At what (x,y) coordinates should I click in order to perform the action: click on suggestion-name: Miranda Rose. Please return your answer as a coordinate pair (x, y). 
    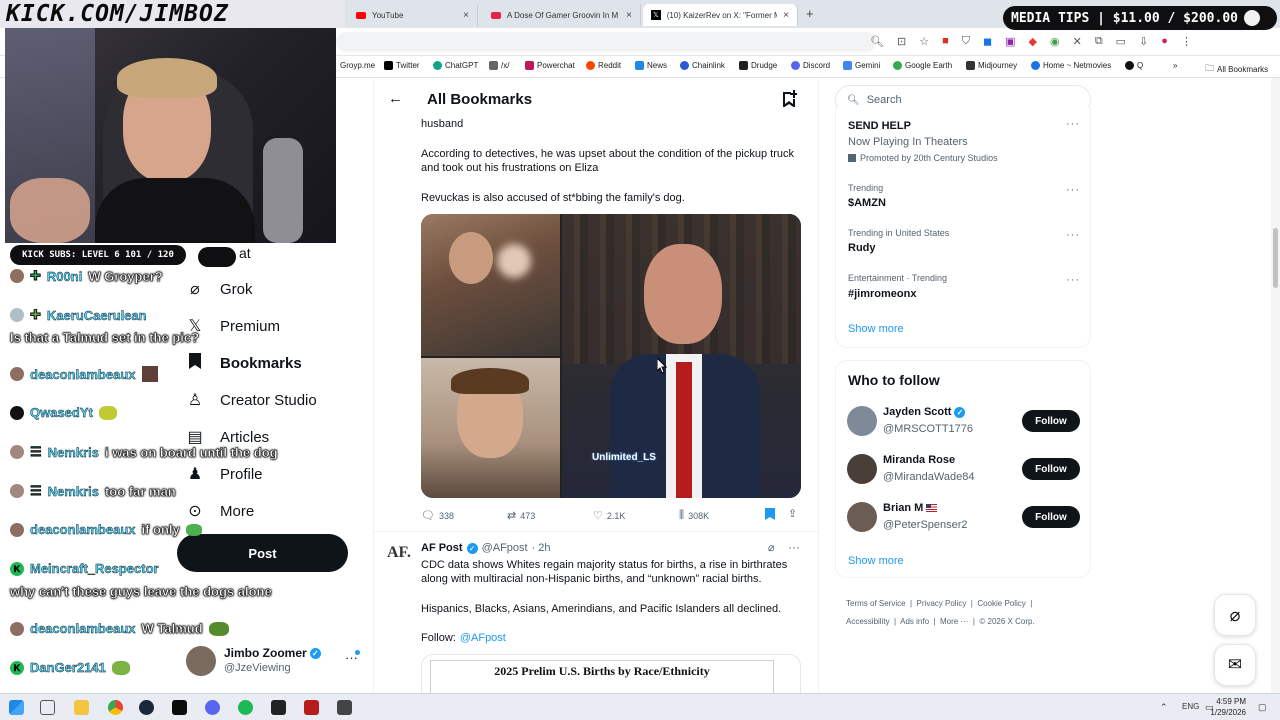
    Looking at the image, I should click on (919, 460).